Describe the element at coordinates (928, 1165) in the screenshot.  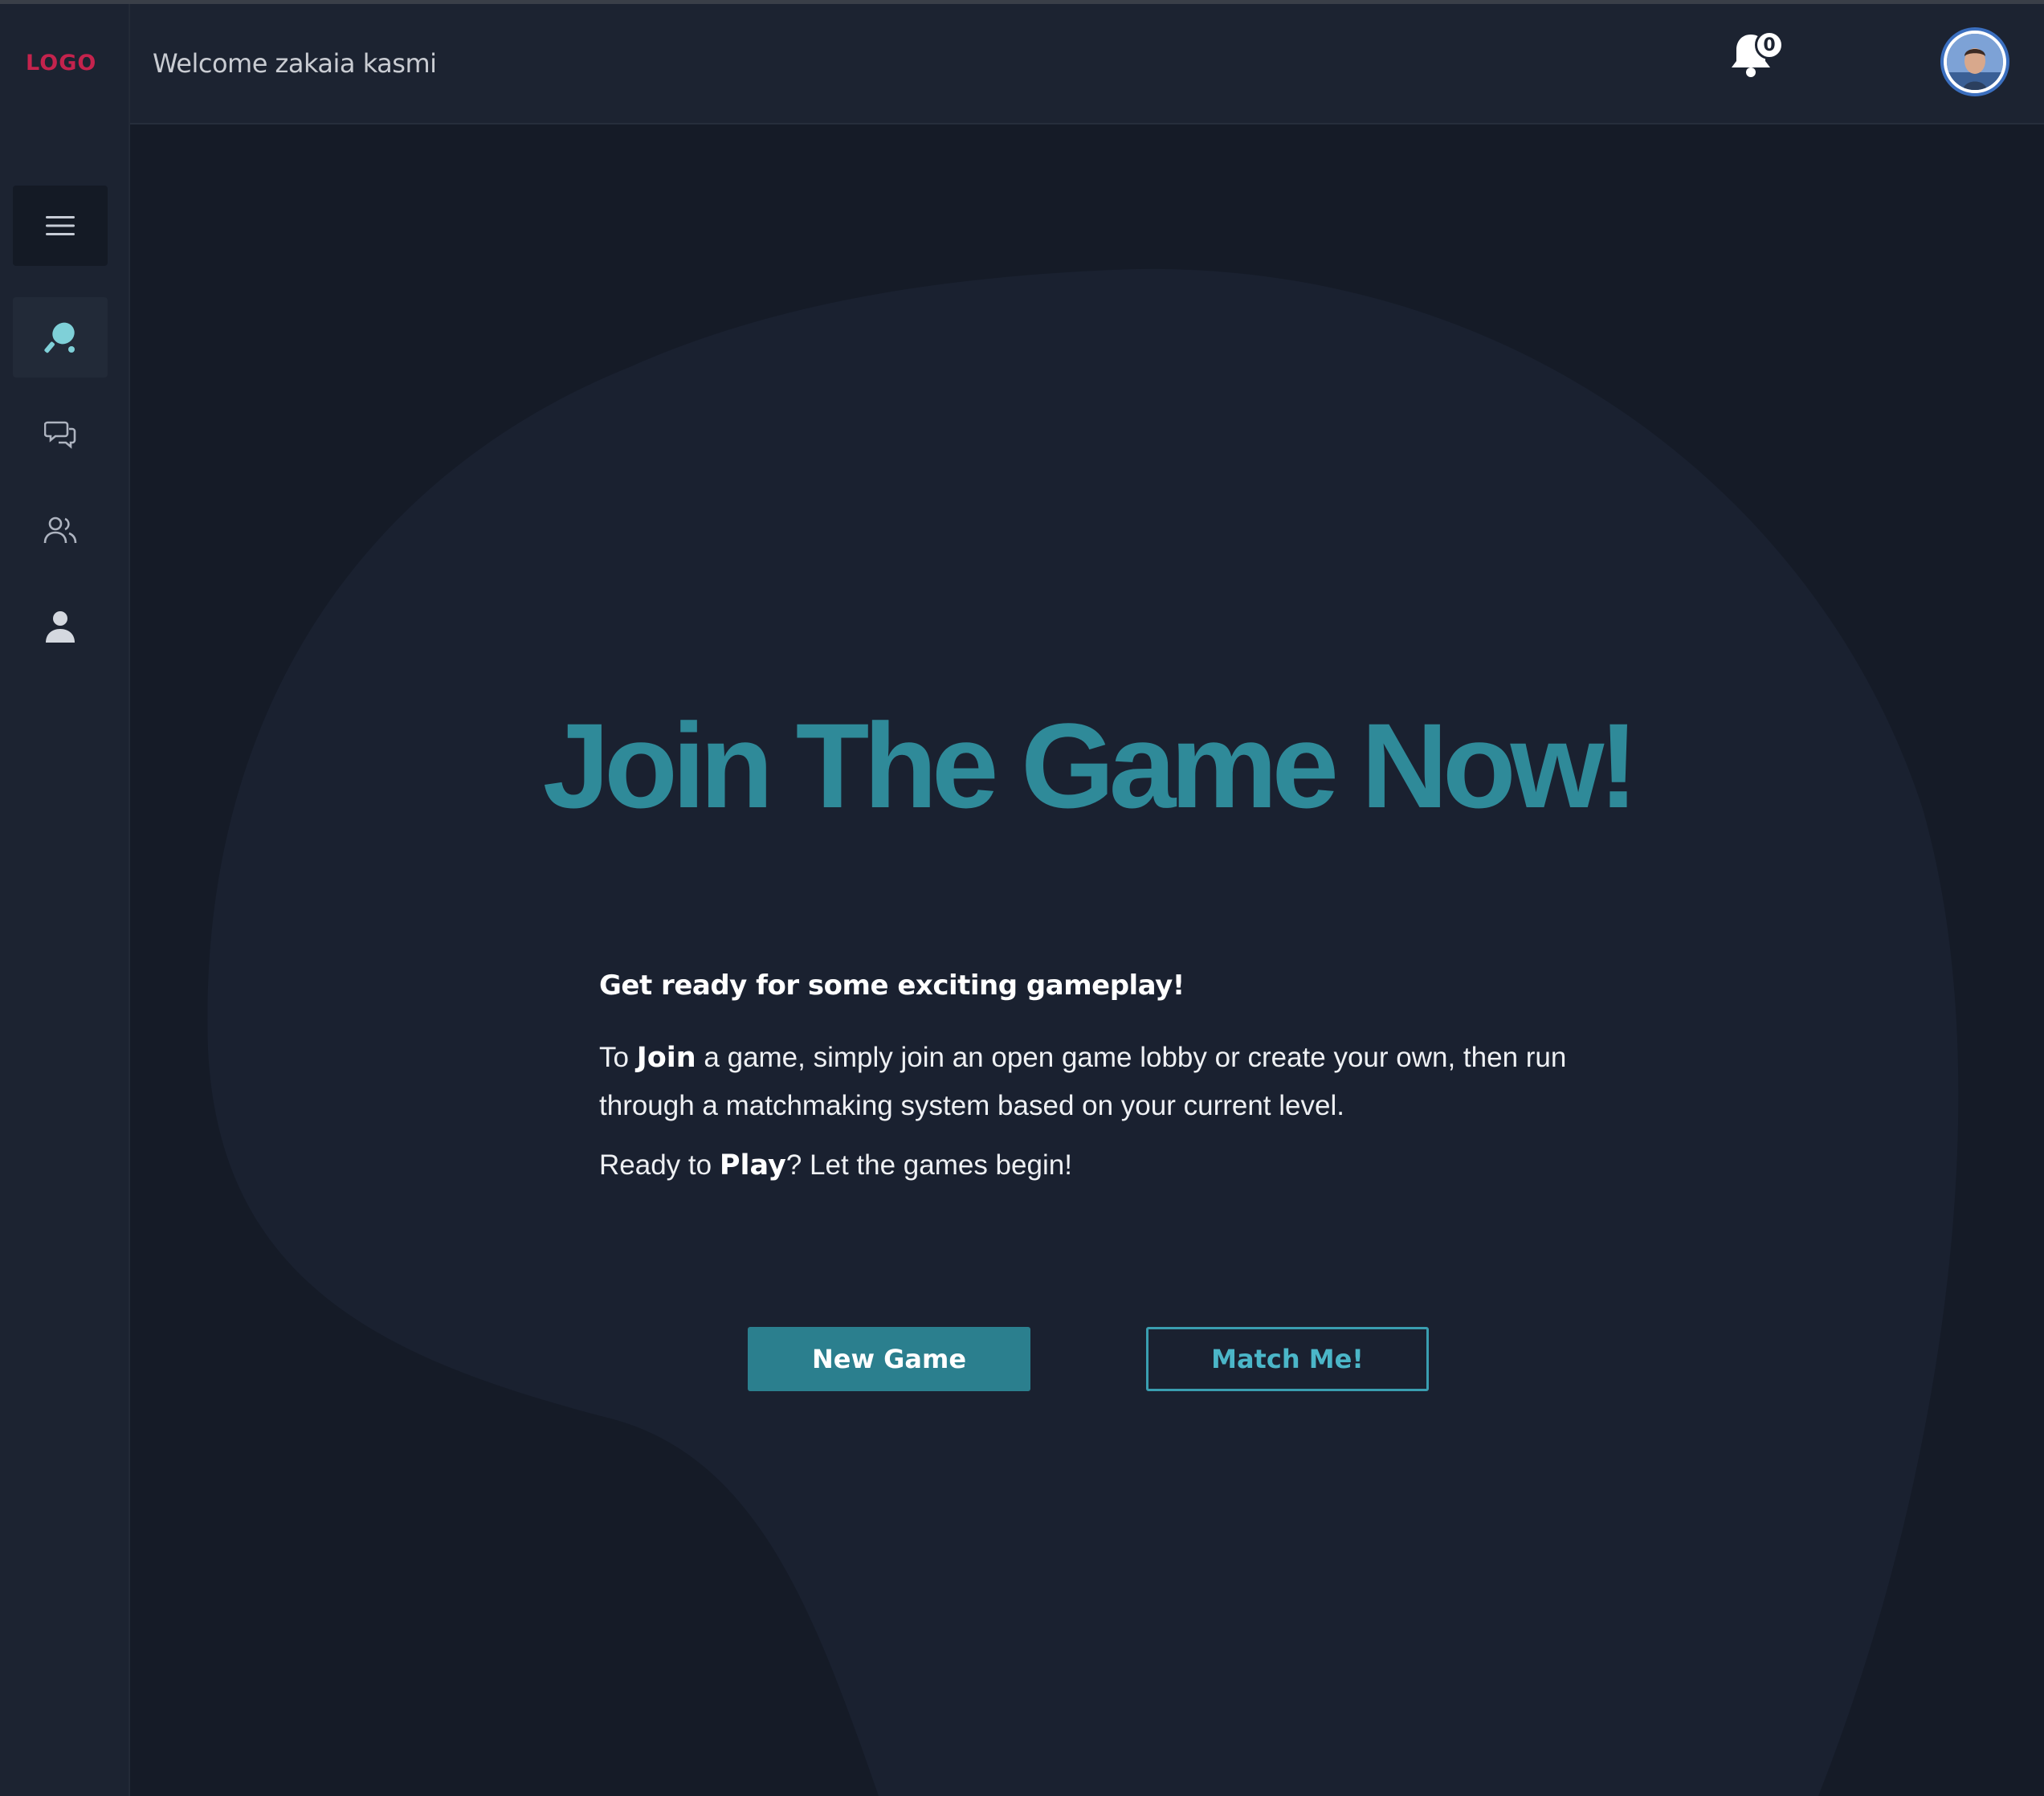
I see `play-text-post: ? Let the games begin!` at that location.